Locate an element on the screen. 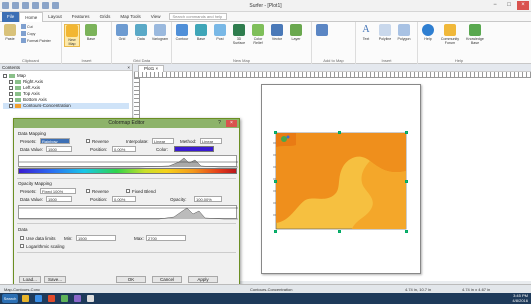 The width and height of the screenshot is (531, 304). contents-close-icon: × is located at coordinates (128, 67).